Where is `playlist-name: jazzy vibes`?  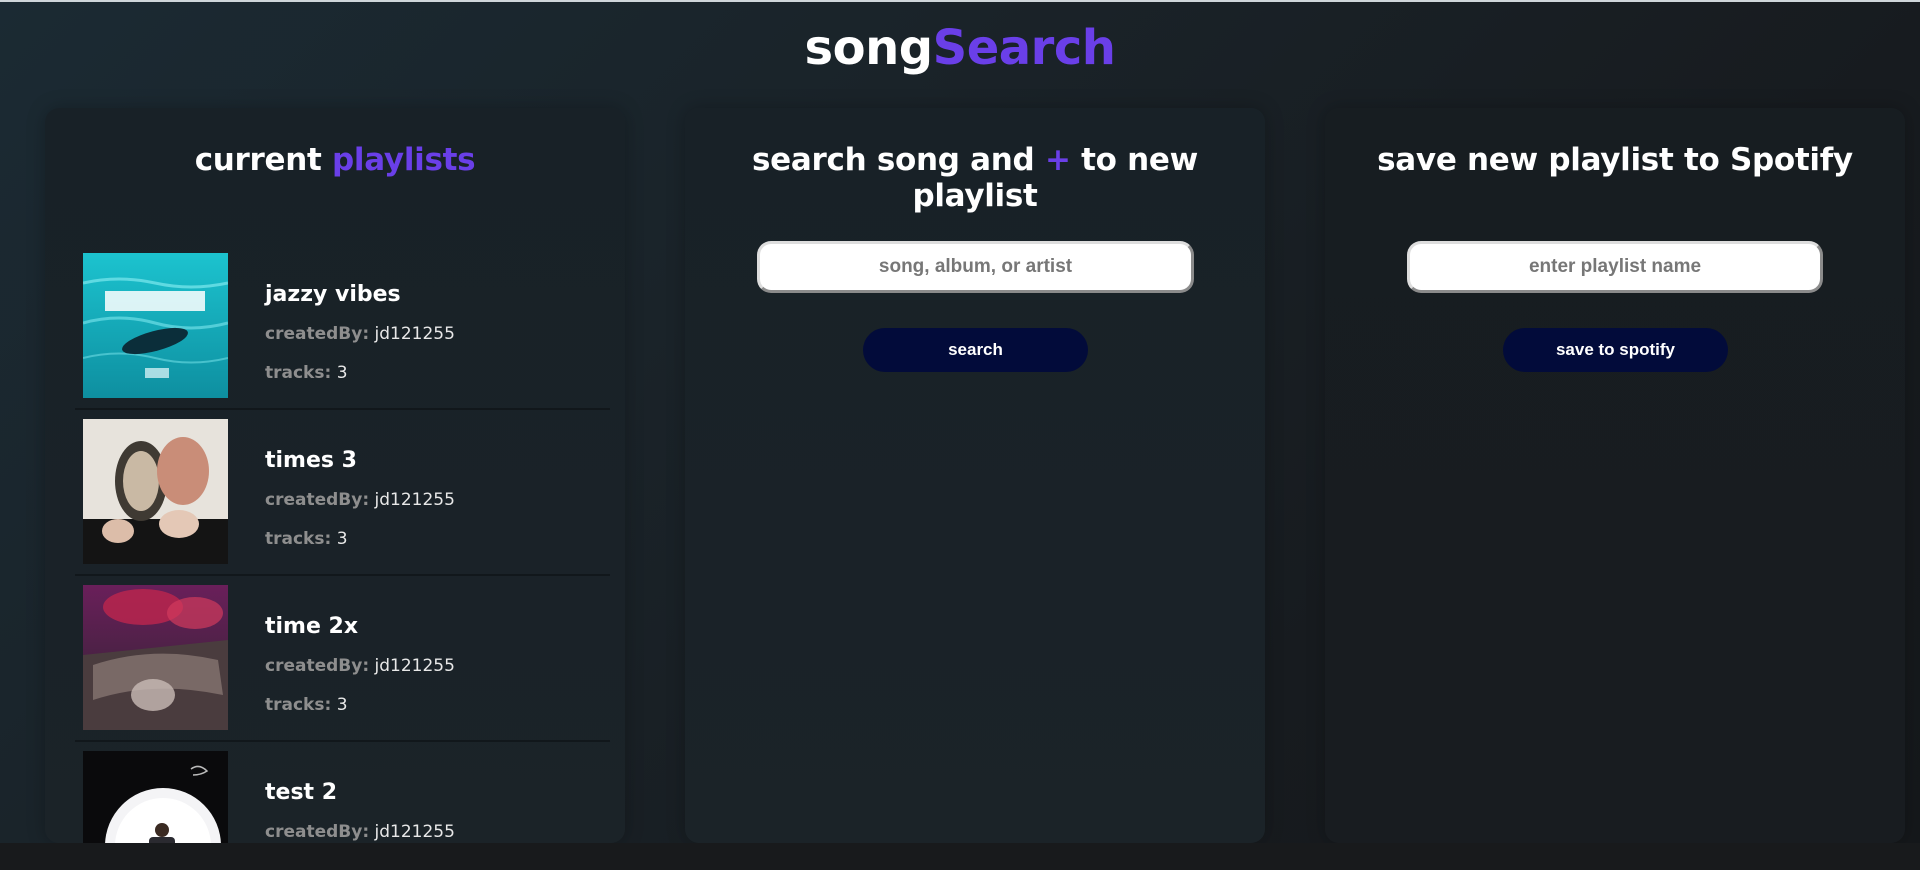
playlist-name: jazzy vibes is located at coordinates (333, 294).